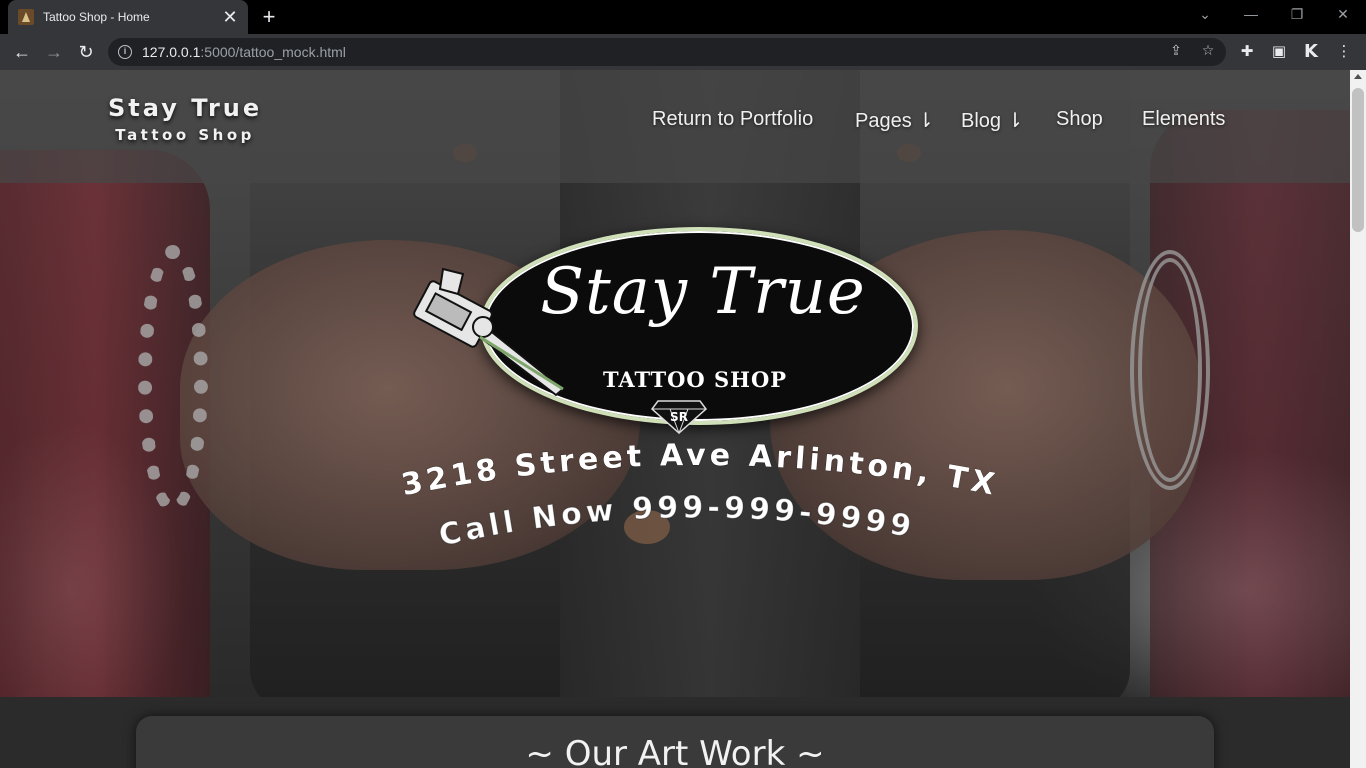  What do you see at coordinates (703, 292) in the screenshot?
I see `logo-script-text: Stay True` at bounding box center [703, 292].